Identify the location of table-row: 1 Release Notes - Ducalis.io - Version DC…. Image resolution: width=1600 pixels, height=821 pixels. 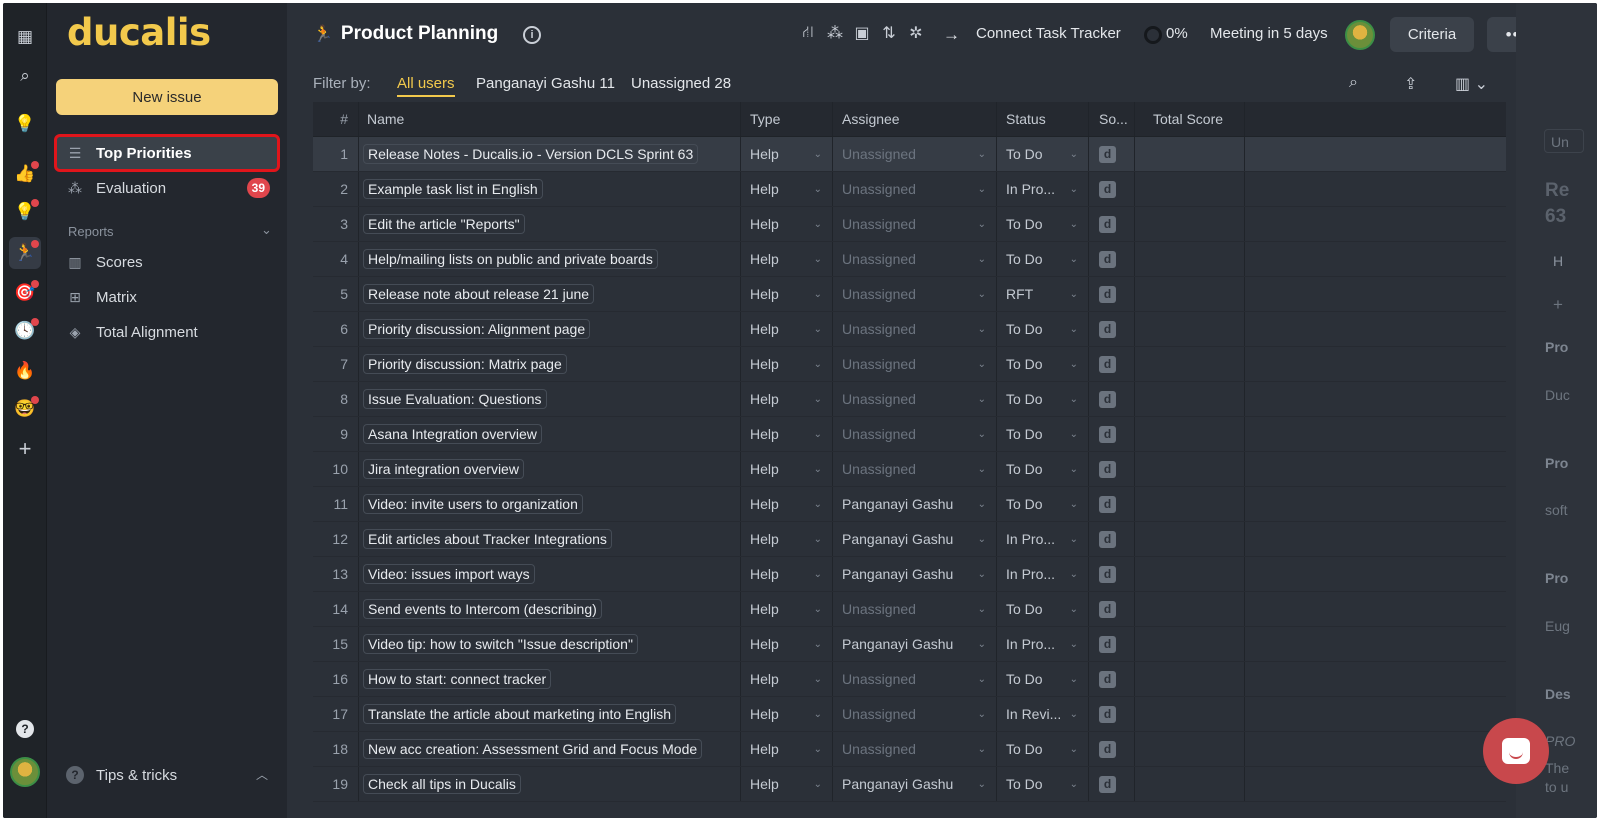
(909, 154).